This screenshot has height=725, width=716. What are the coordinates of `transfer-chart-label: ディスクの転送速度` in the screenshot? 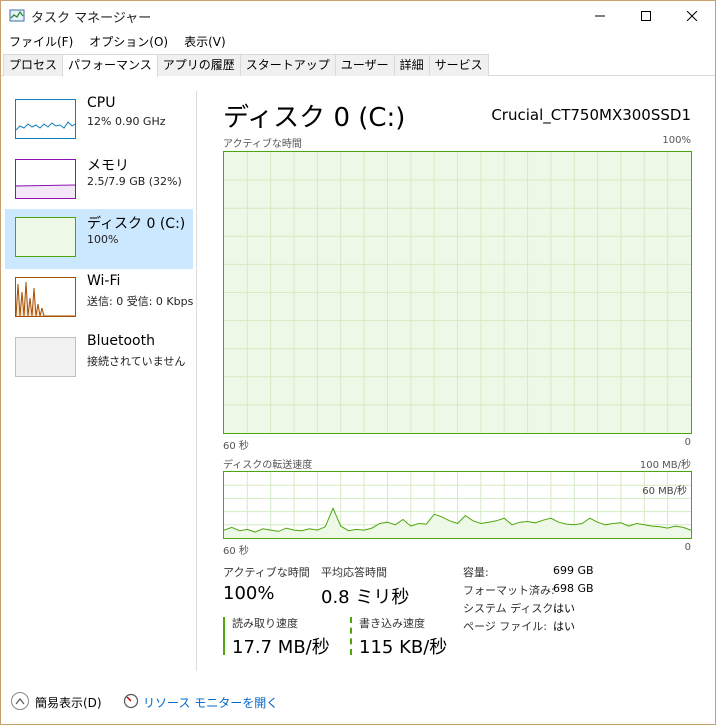 It's located at (268, 465).